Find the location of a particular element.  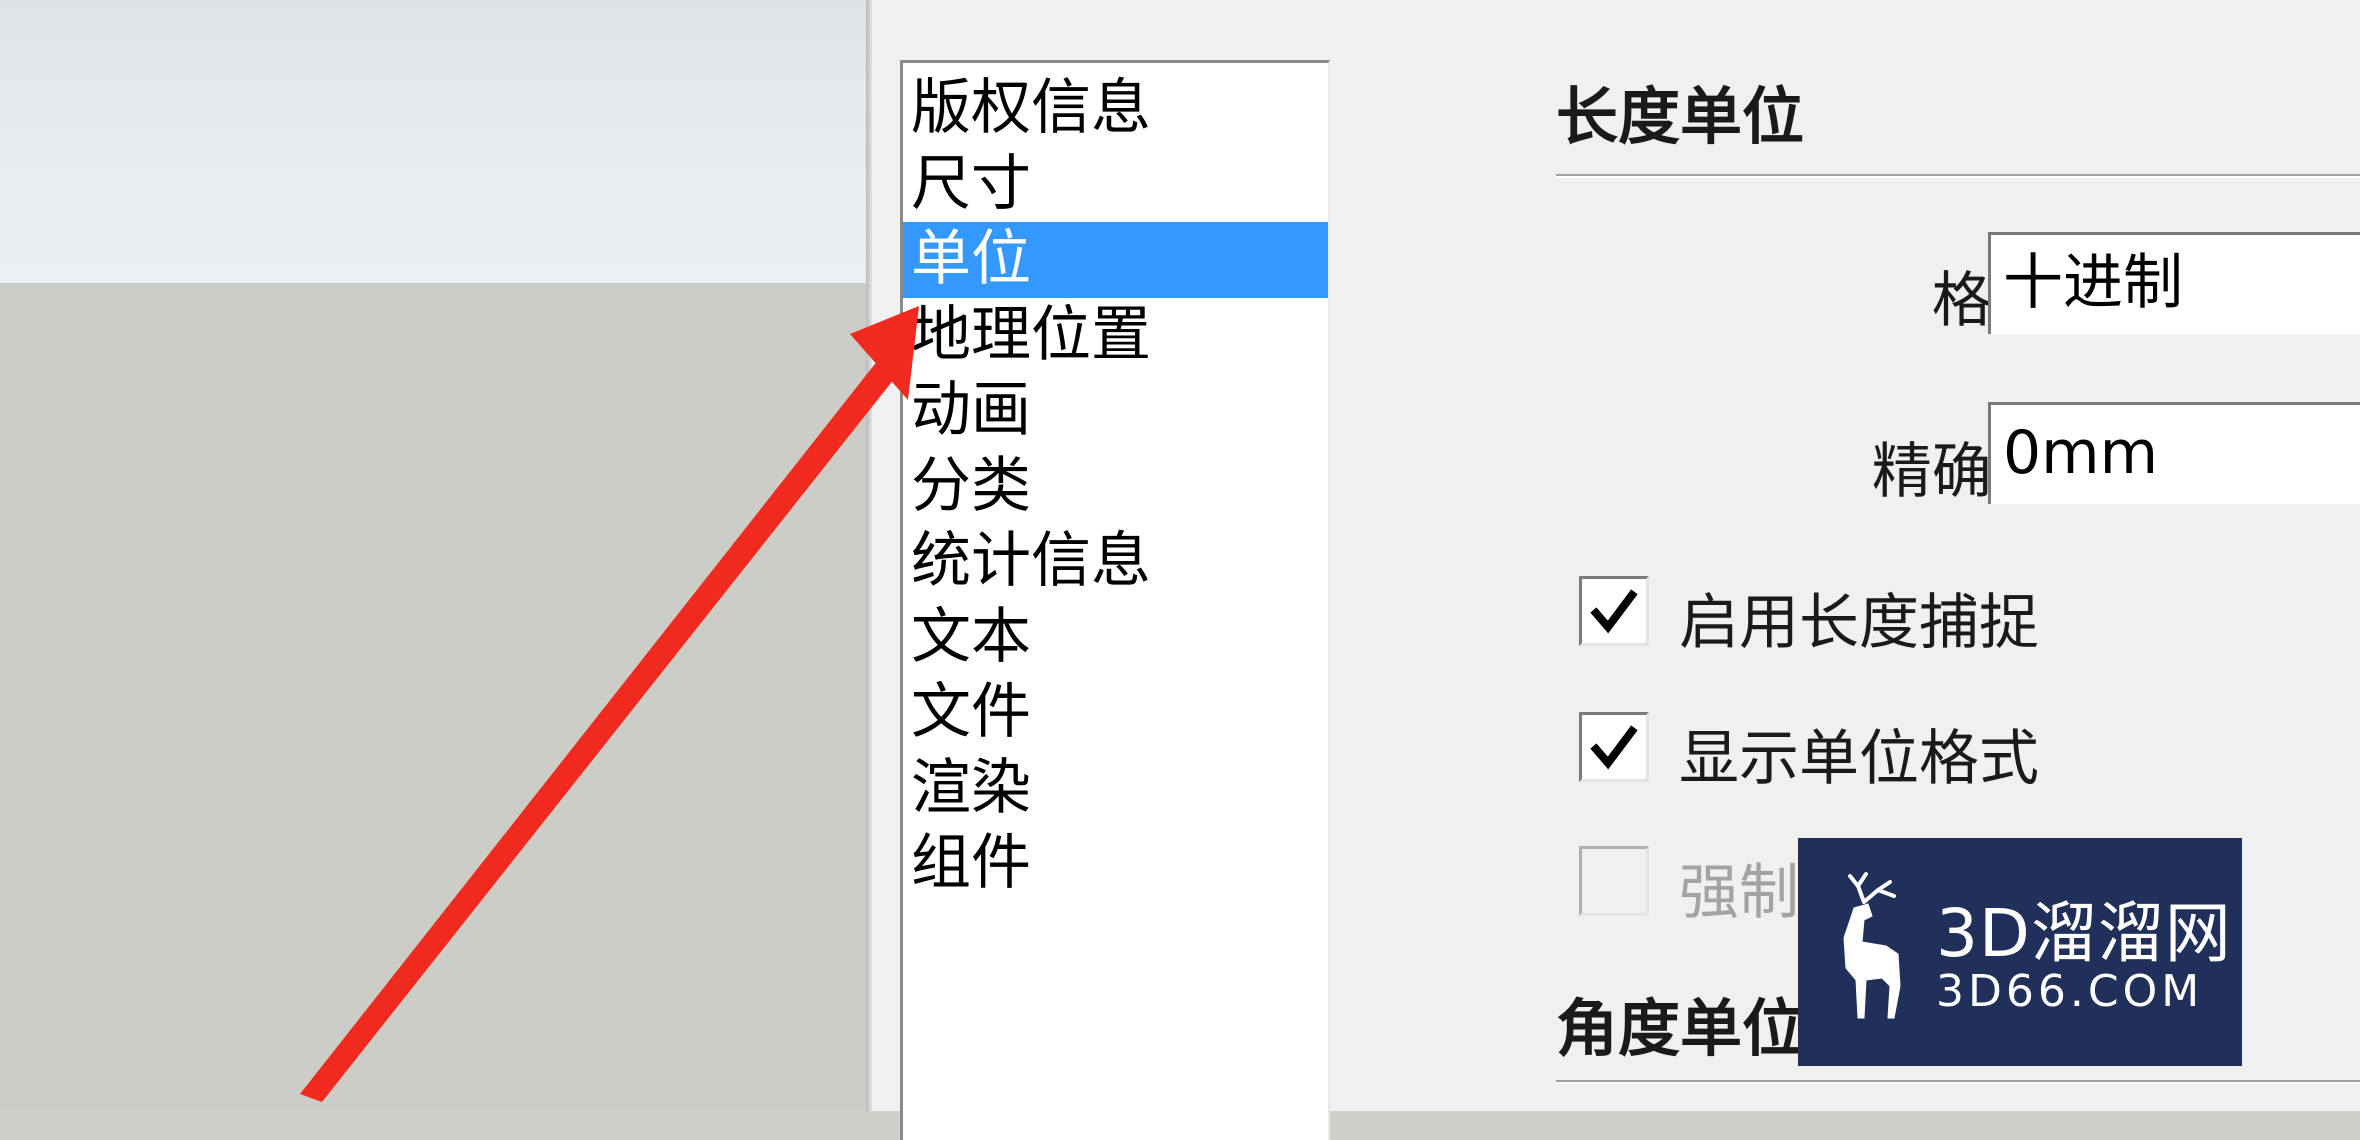

force-display-label: 强制 is located at coordinates (1739, 893).